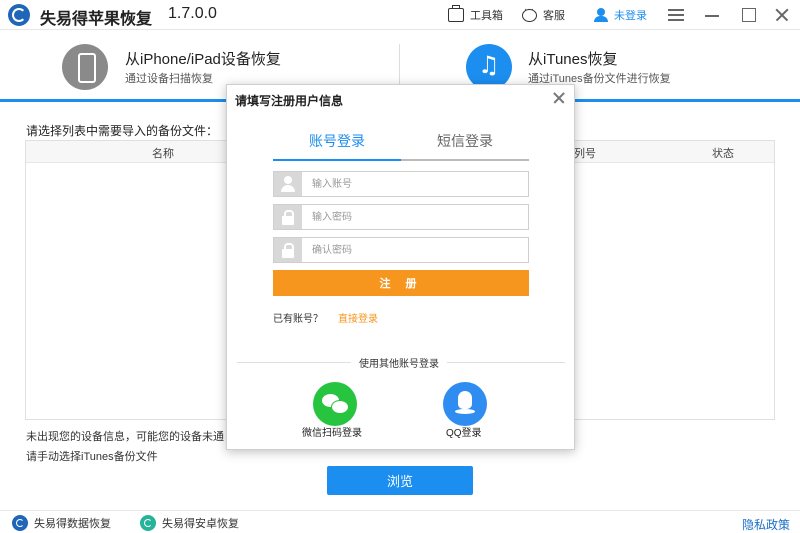 The image size is (800, 533). Describe the element at coordinates (122, 131) in the screenshot. I see `backup-list-label: 请选择列表中需要导入的备份文件：` at that location.